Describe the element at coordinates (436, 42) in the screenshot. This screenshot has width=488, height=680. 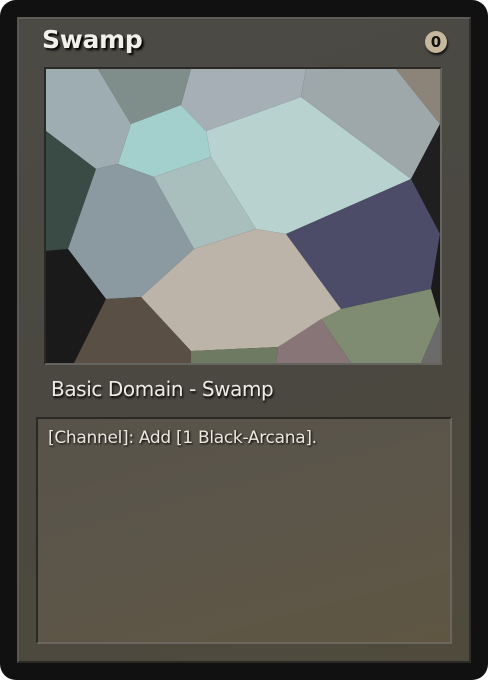
I see `mana-cost-badge: 0` at that location.